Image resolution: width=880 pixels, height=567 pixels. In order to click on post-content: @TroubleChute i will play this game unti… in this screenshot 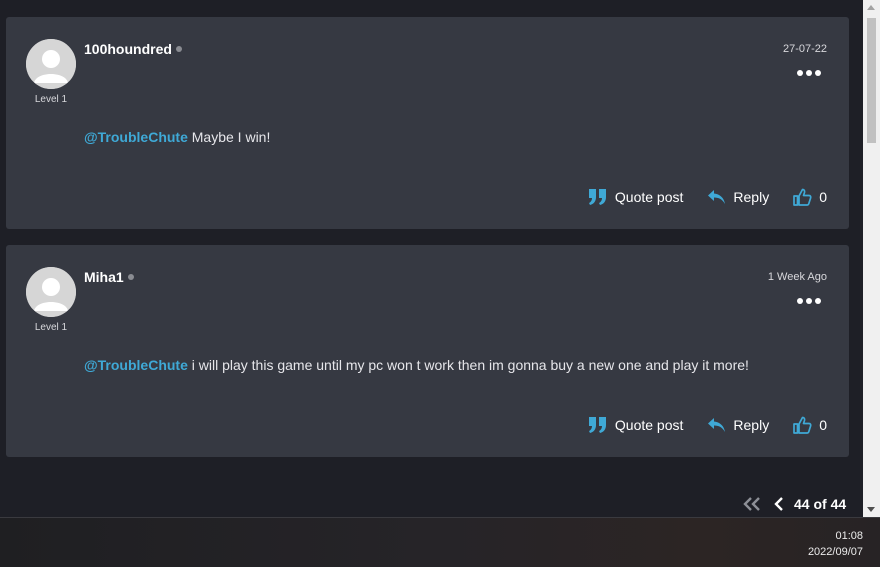, I will do `click(416, 365)`.